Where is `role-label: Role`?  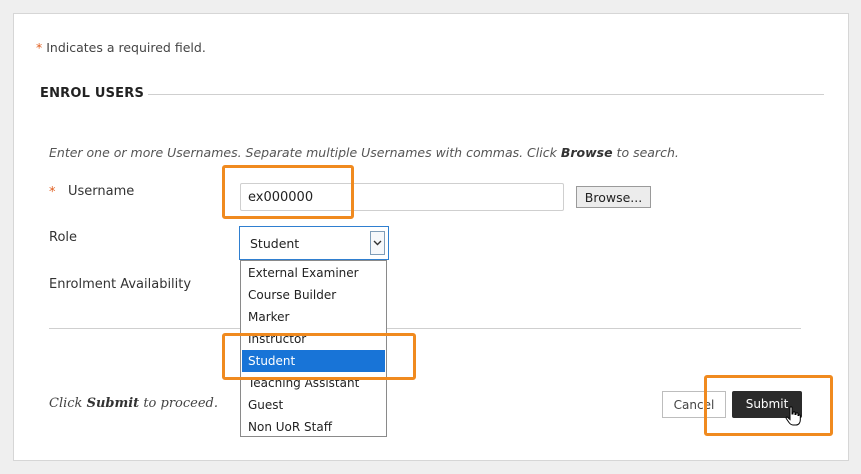 role-label: Role is located at coordinates (63, 237).